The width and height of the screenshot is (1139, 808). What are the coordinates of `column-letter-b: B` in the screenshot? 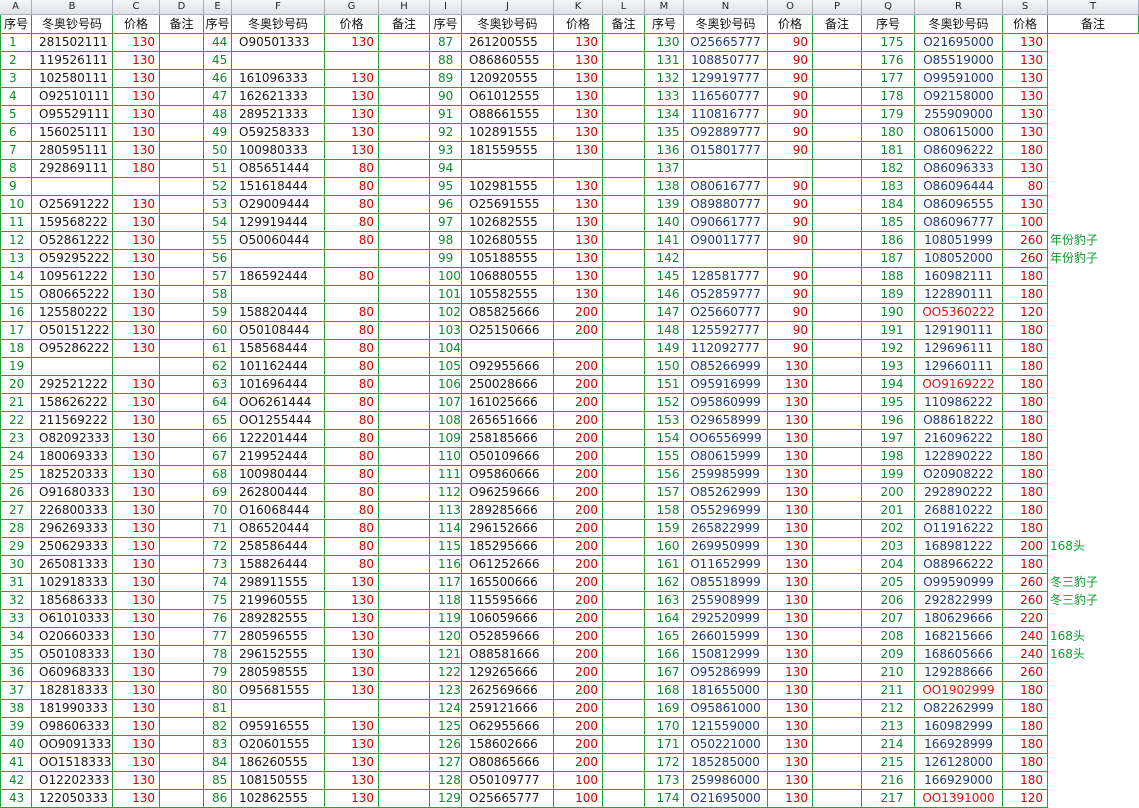 It's located at (72, 7).